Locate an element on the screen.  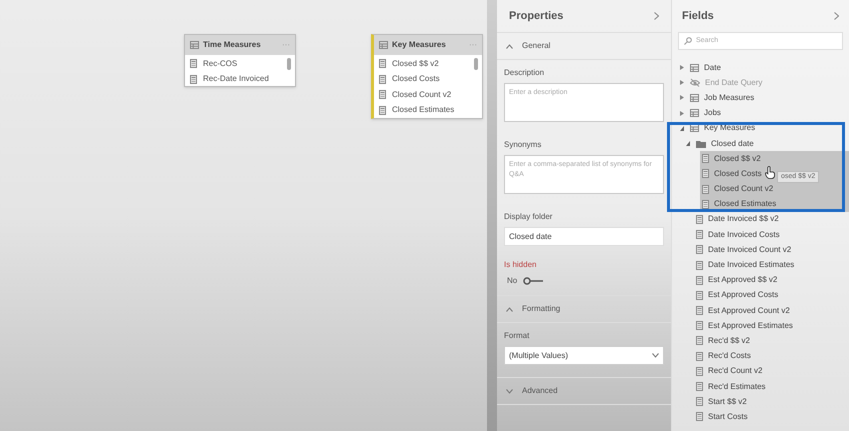
field-list-item: Date is located at coordinates (768, 68).